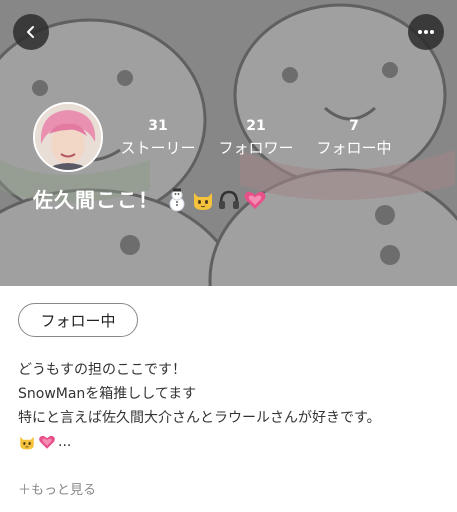  What do you see at coordinates (354, 137) in the screenshot?
I see `stat-following: 7 フォロー中` at bounding box center [354, 137].